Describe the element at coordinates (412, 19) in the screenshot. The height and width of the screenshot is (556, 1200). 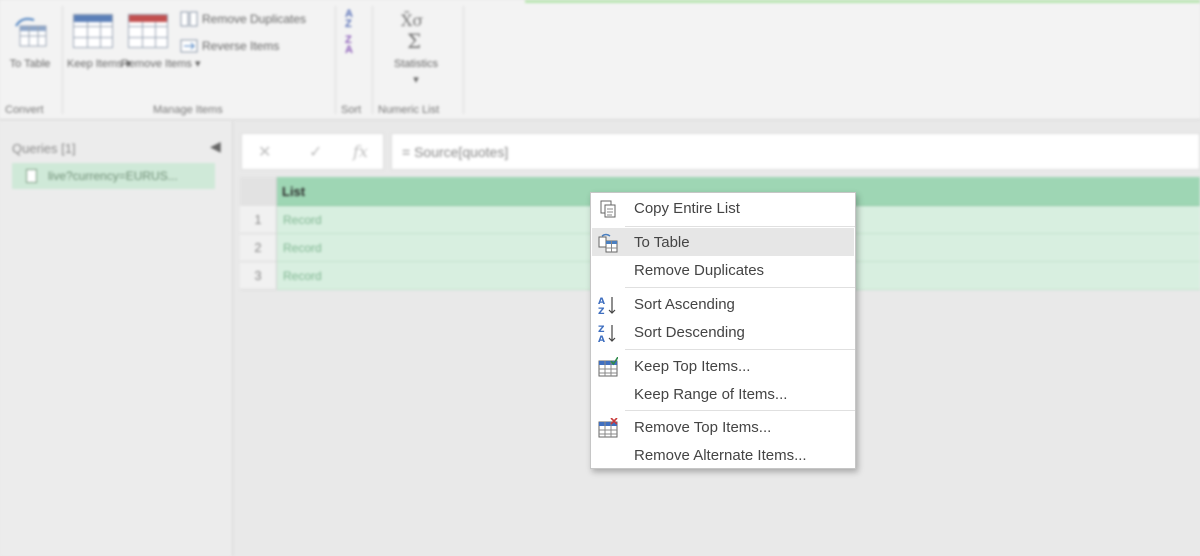
I see `svg-text: X̄σ` at that location.